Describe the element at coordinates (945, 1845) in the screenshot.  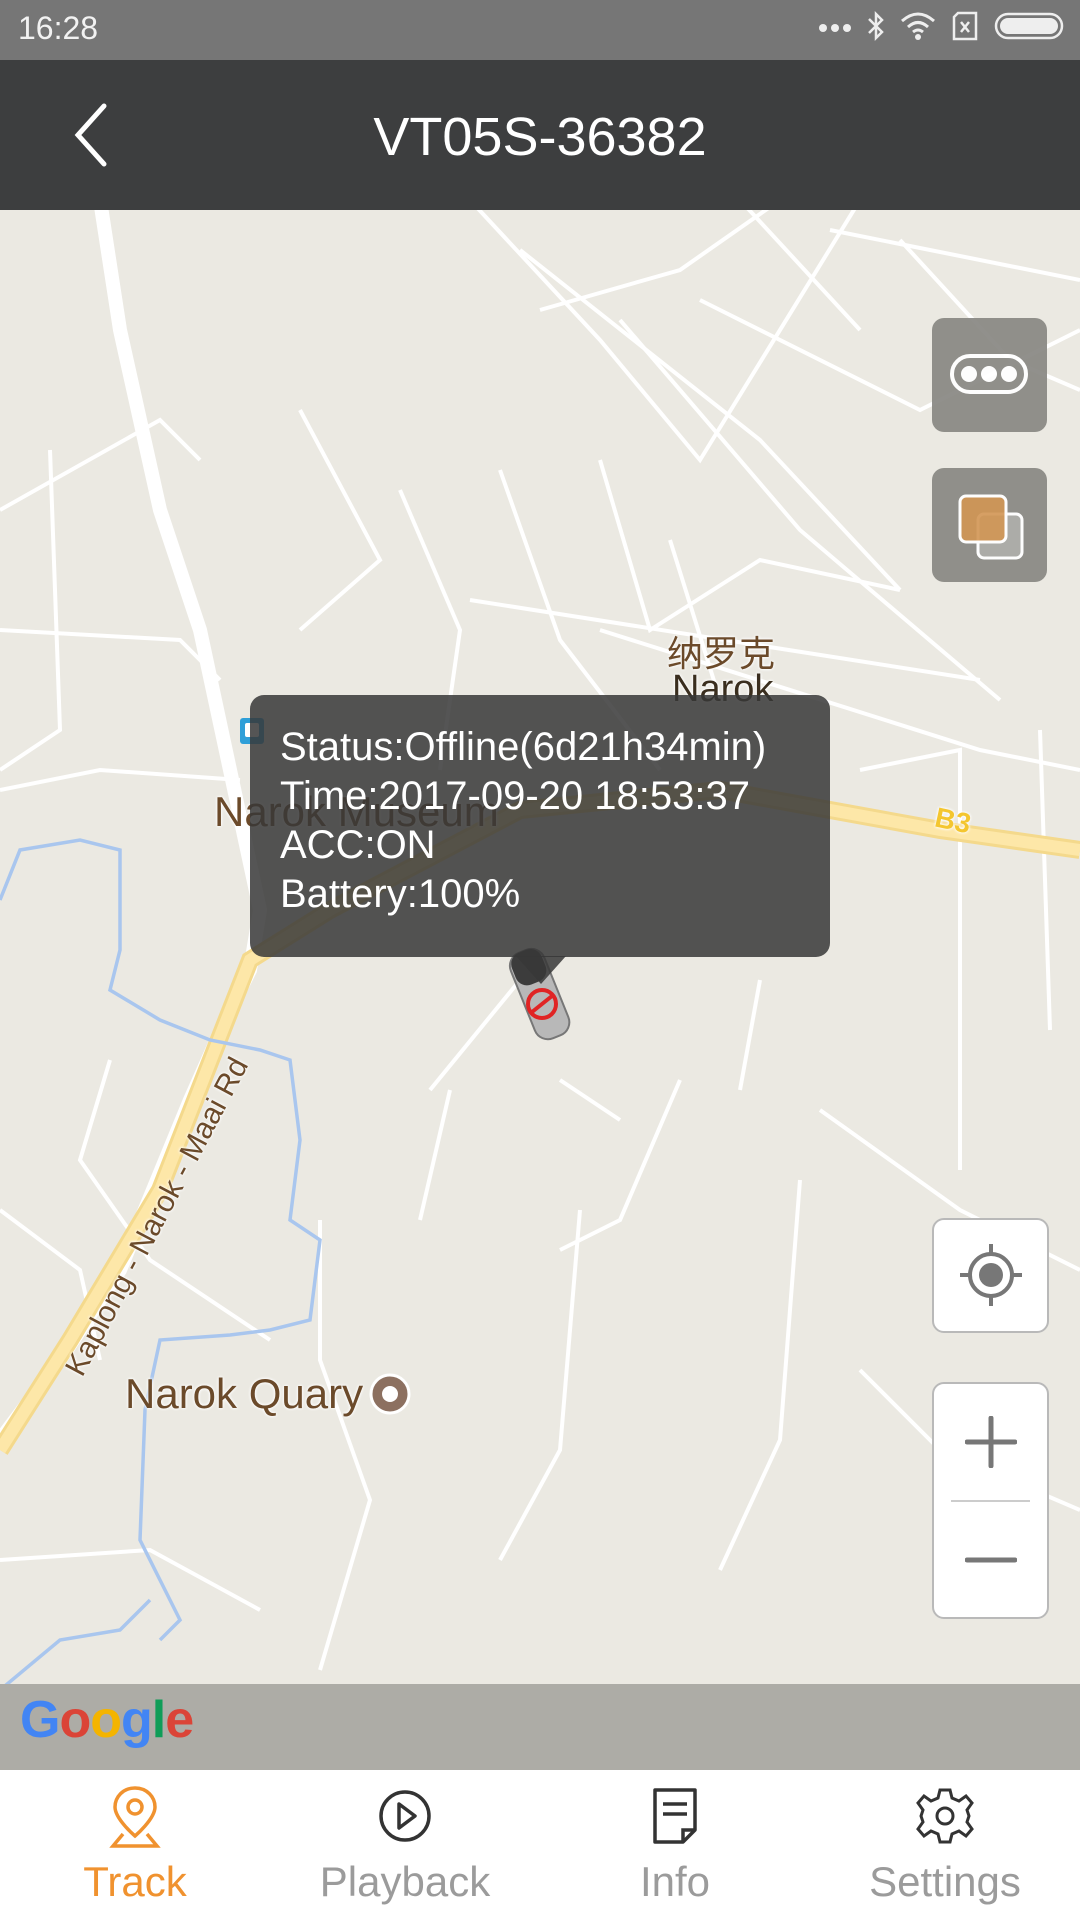
I see `tab-settings: Settings` at that location.